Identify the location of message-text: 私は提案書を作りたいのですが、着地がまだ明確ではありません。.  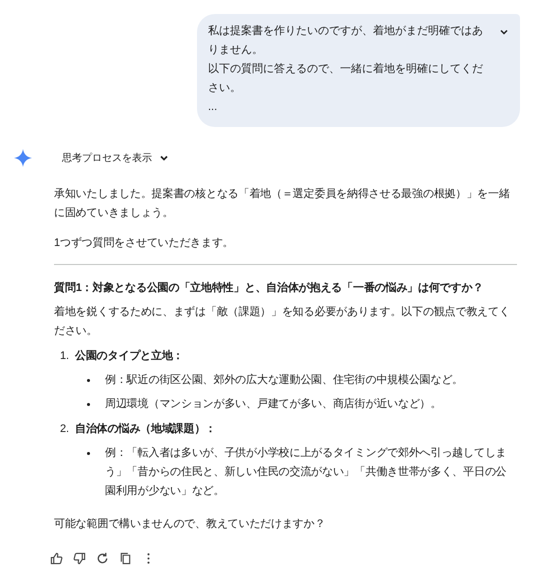
(346, 41).